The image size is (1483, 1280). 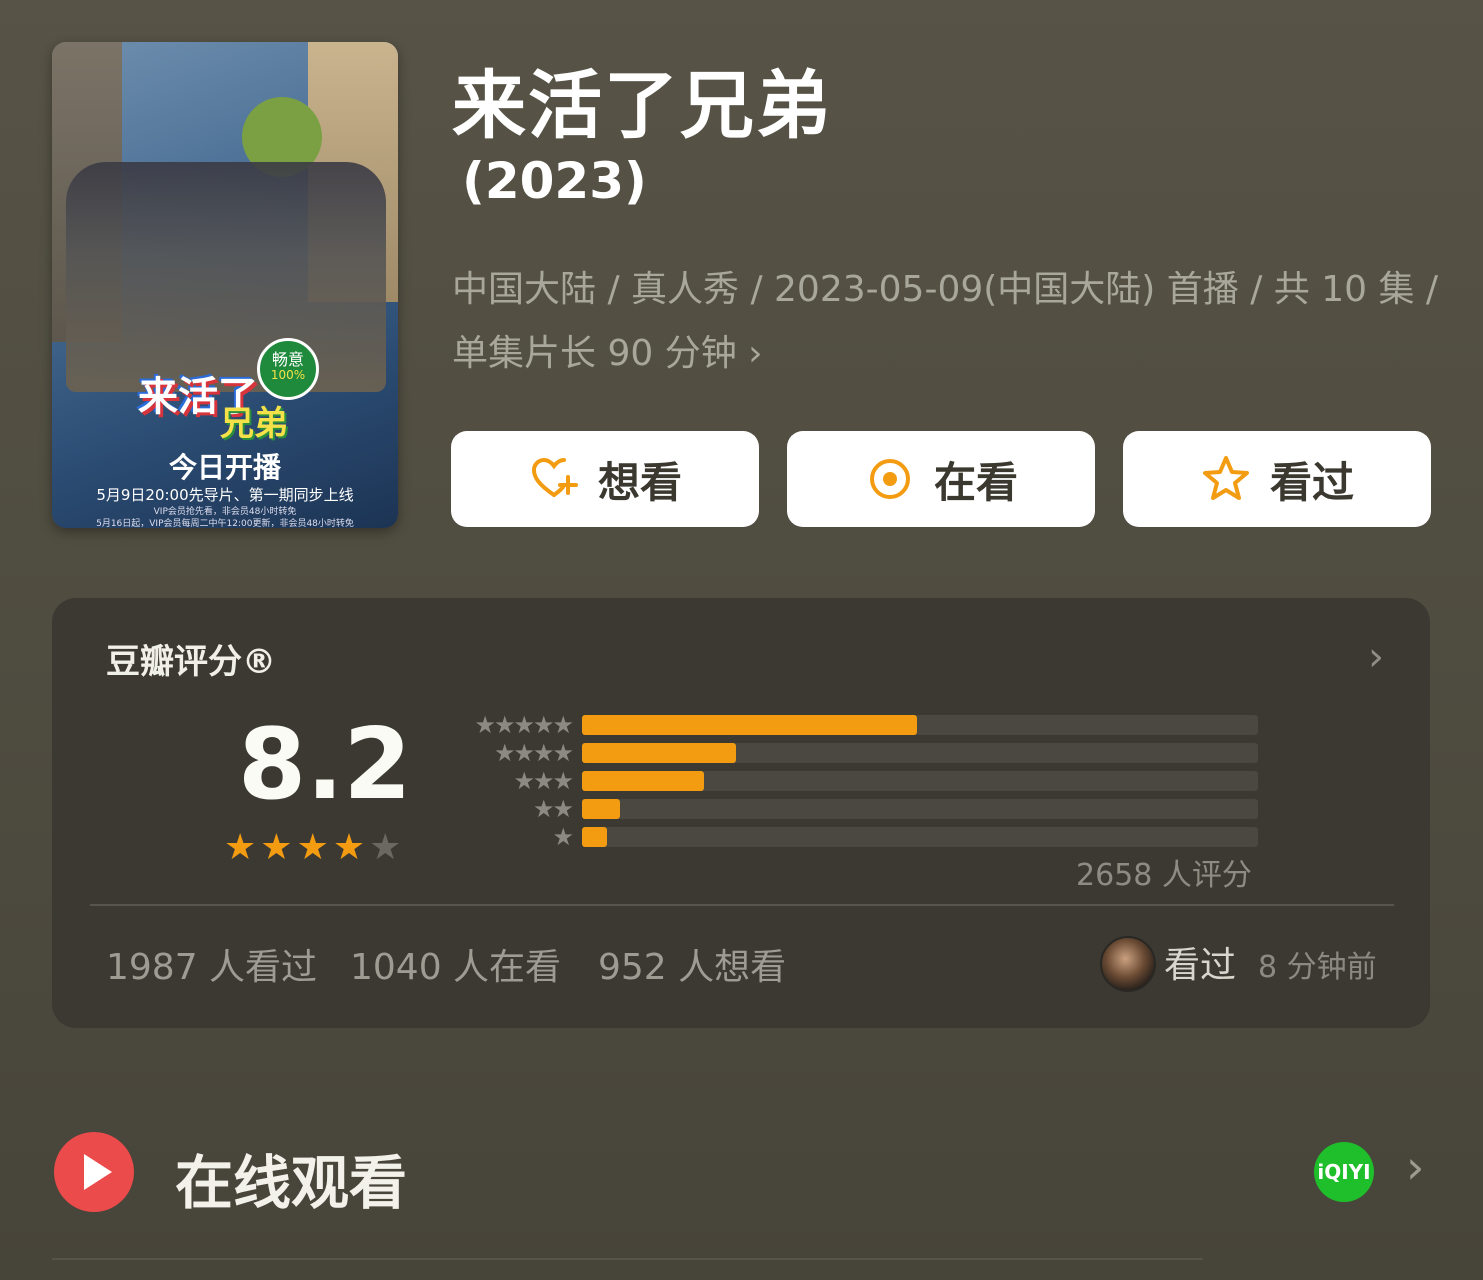 What do you see at coordinates (975, 482) in the screenshot?
I see `watching-label: 在看` at bounding box center [975, 482].